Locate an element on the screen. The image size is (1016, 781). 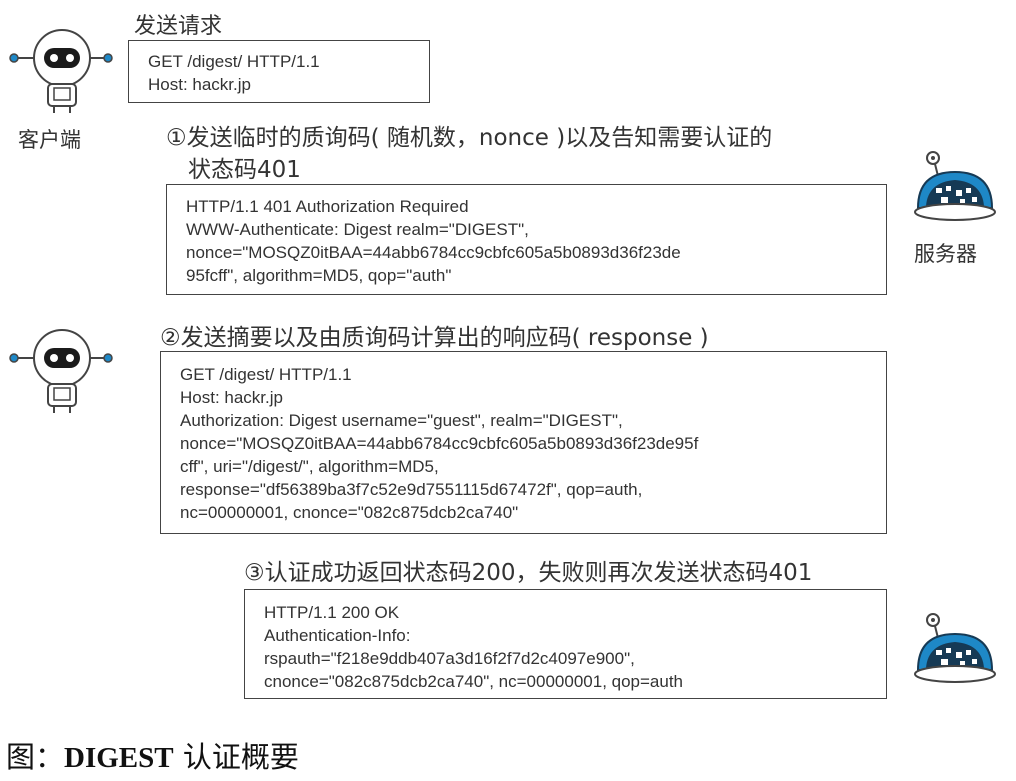
response2-line: Authentication-Info: is located at coordinates (337, 635).